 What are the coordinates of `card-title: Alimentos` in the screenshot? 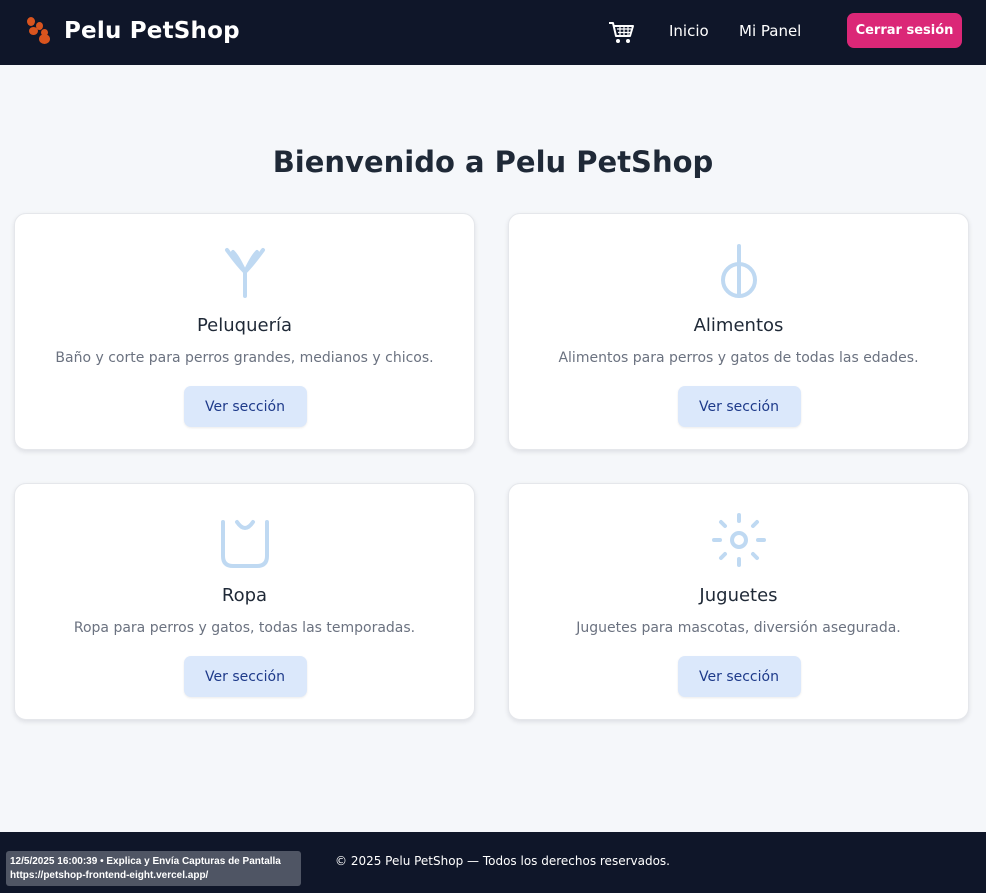 It's located at (738, 325).